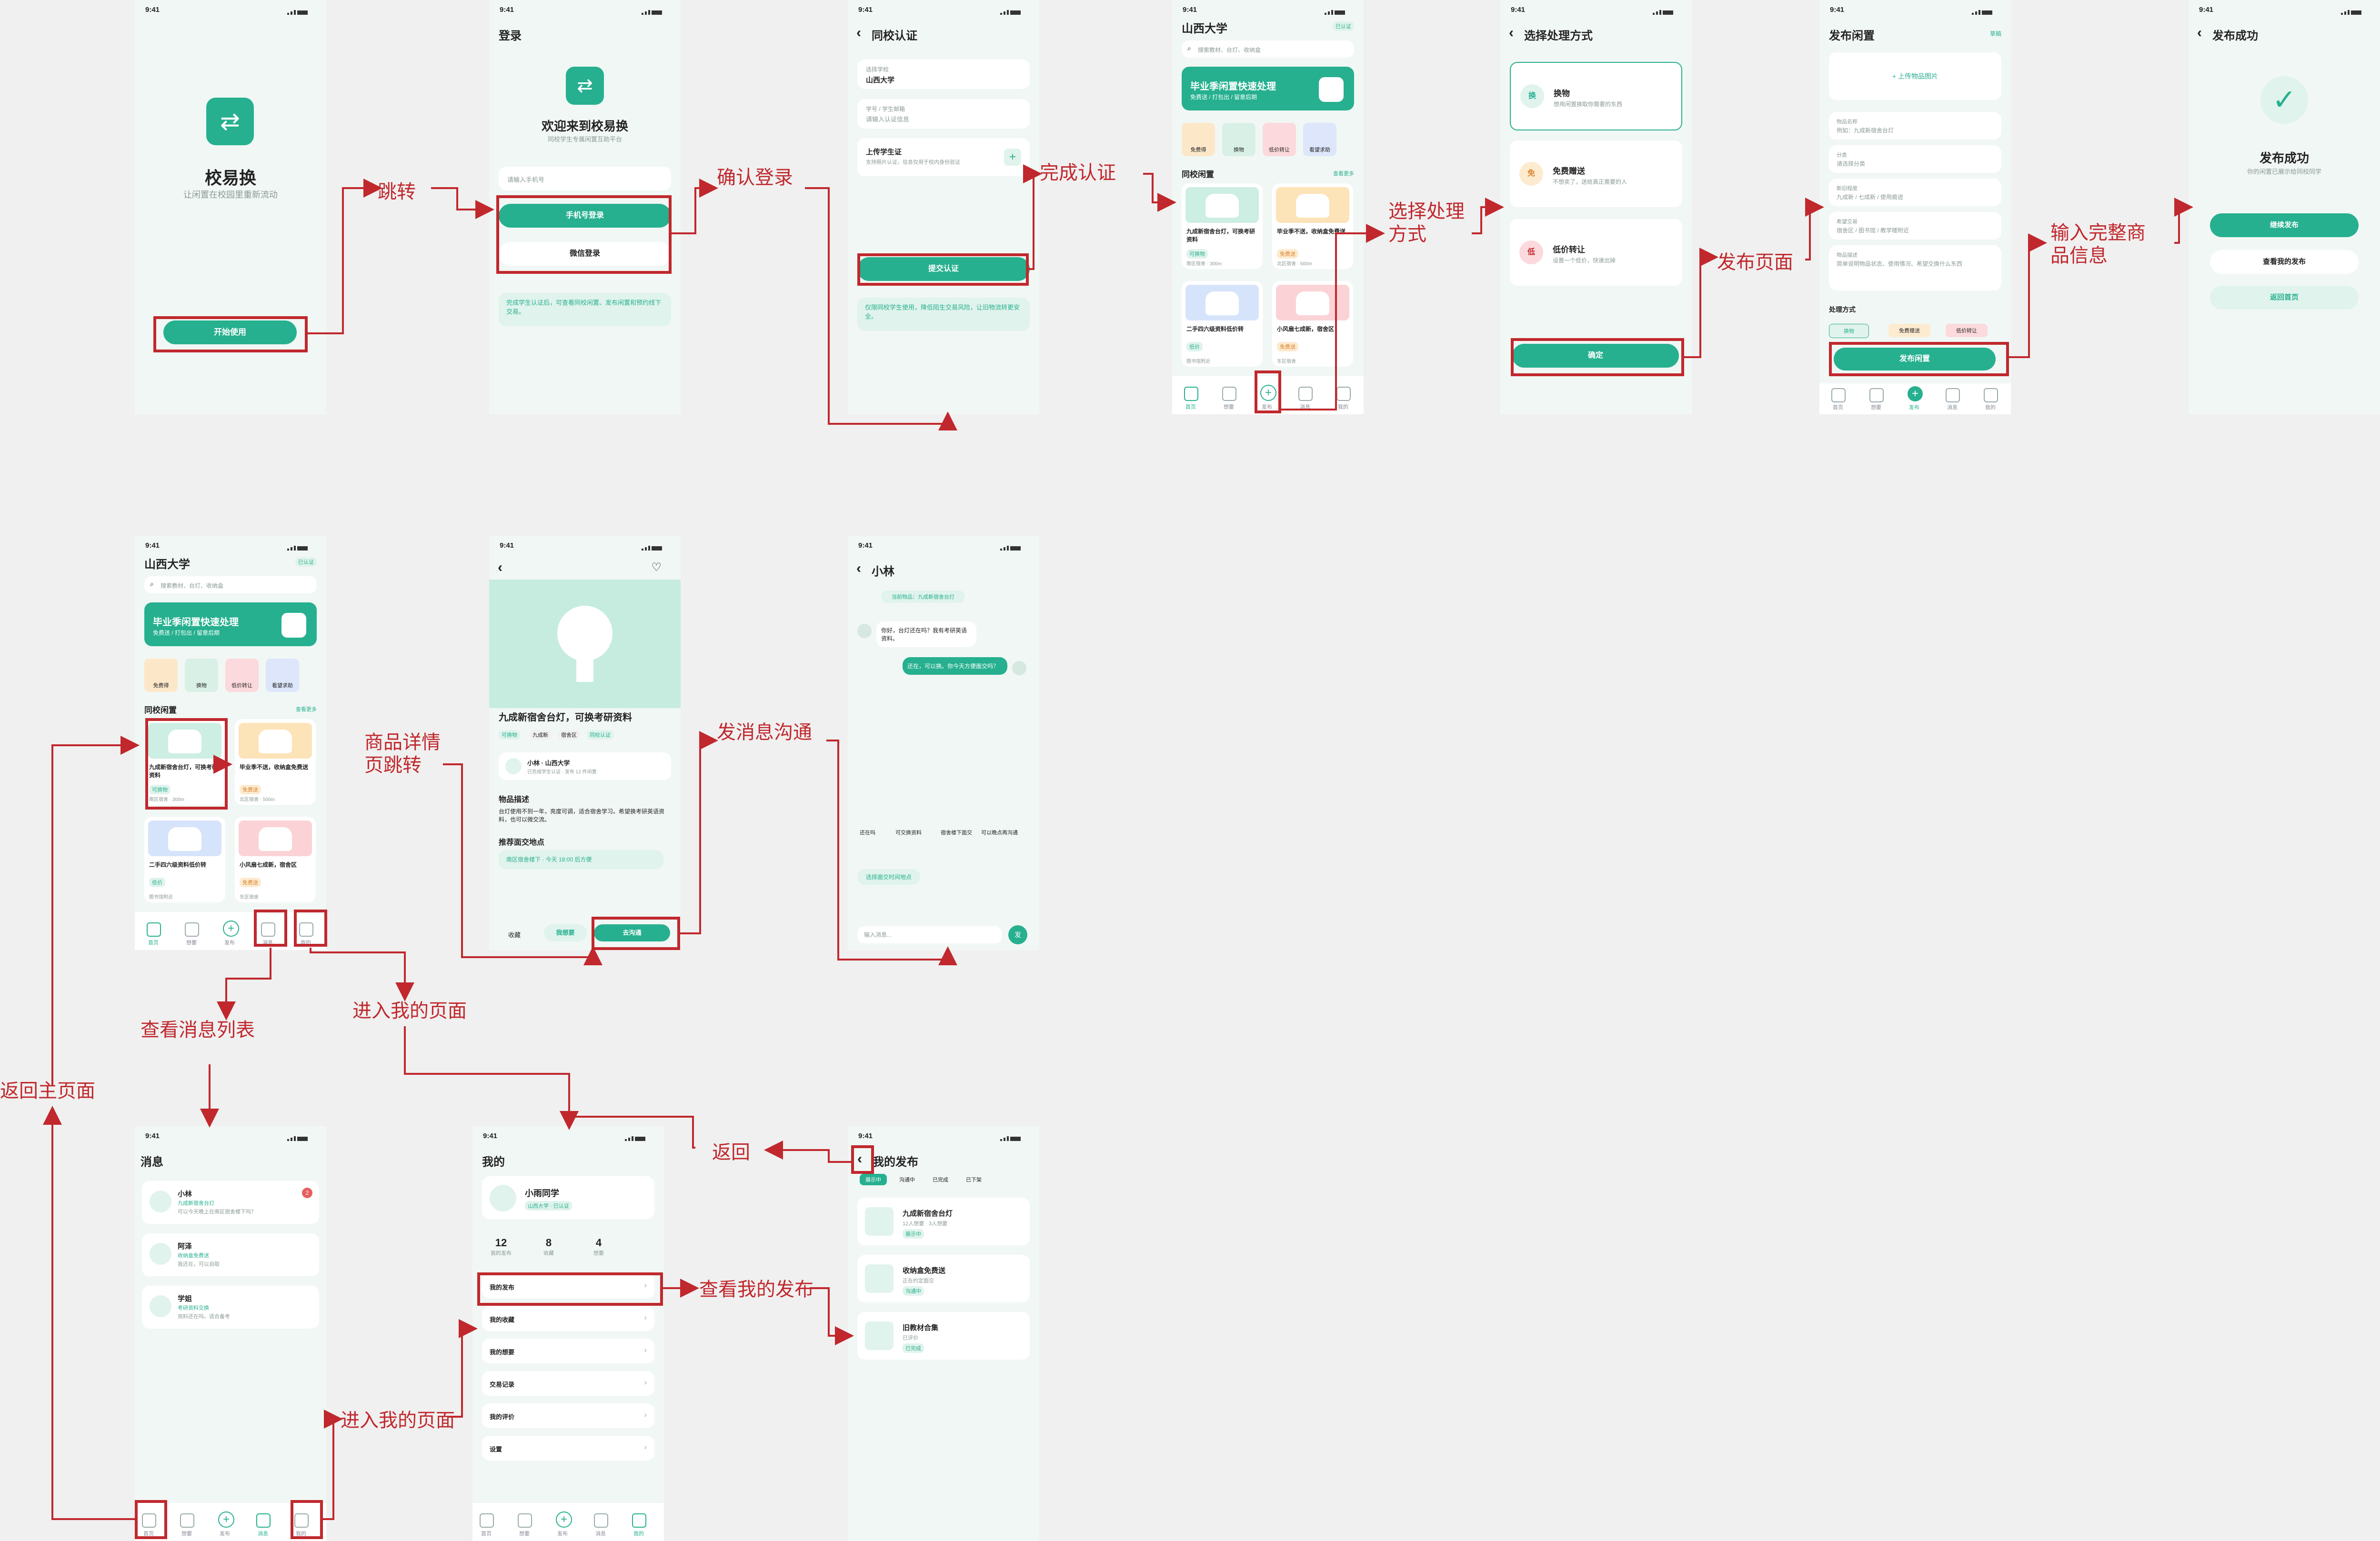  I want to click on annotation-input-info: 输入完整商品信息, so click(2098, 244).